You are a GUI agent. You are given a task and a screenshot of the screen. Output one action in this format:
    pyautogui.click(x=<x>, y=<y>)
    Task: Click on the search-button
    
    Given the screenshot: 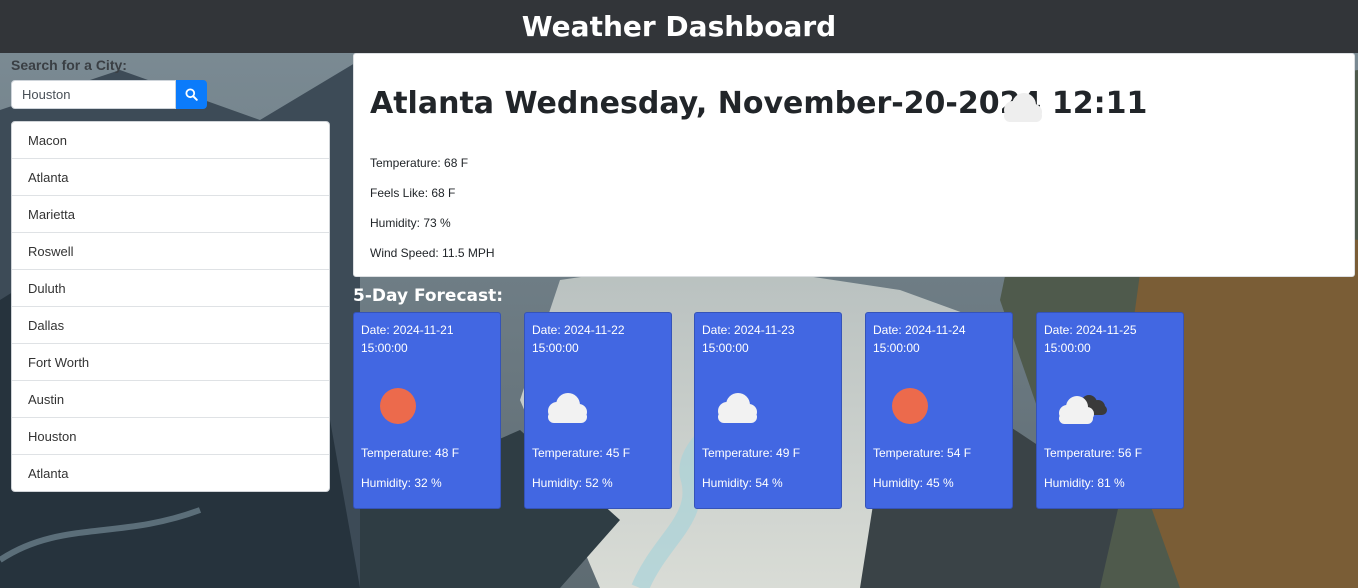 What is the action you would take?
    pyautogui.click(x=191, y=94)
    